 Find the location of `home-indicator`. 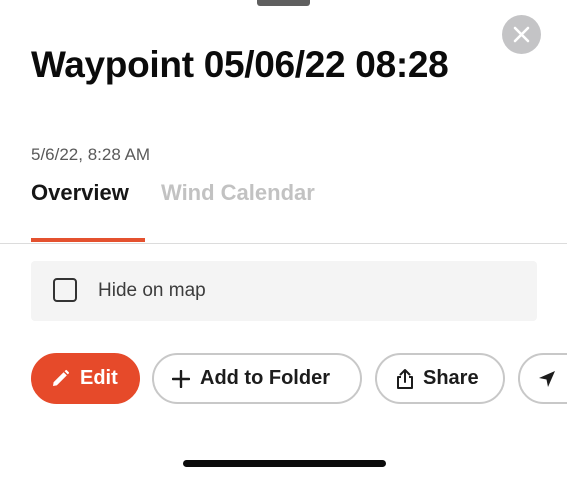

home-indicator is located at coordinates (284, 463).